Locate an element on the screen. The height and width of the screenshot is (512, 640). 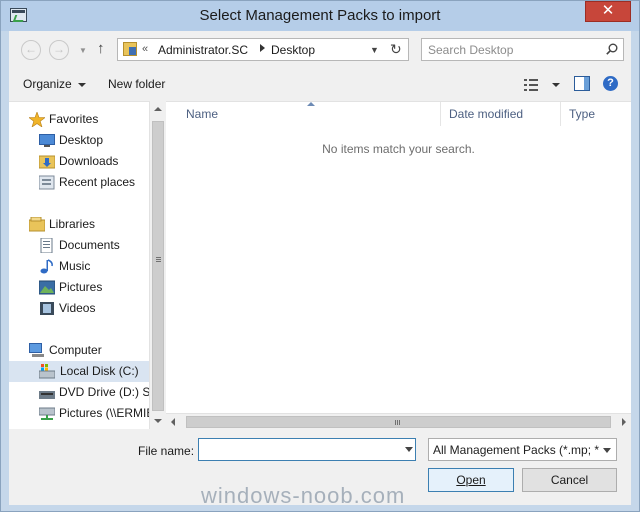
file-name-dropdown-icon is located at coordinates (409, 449).